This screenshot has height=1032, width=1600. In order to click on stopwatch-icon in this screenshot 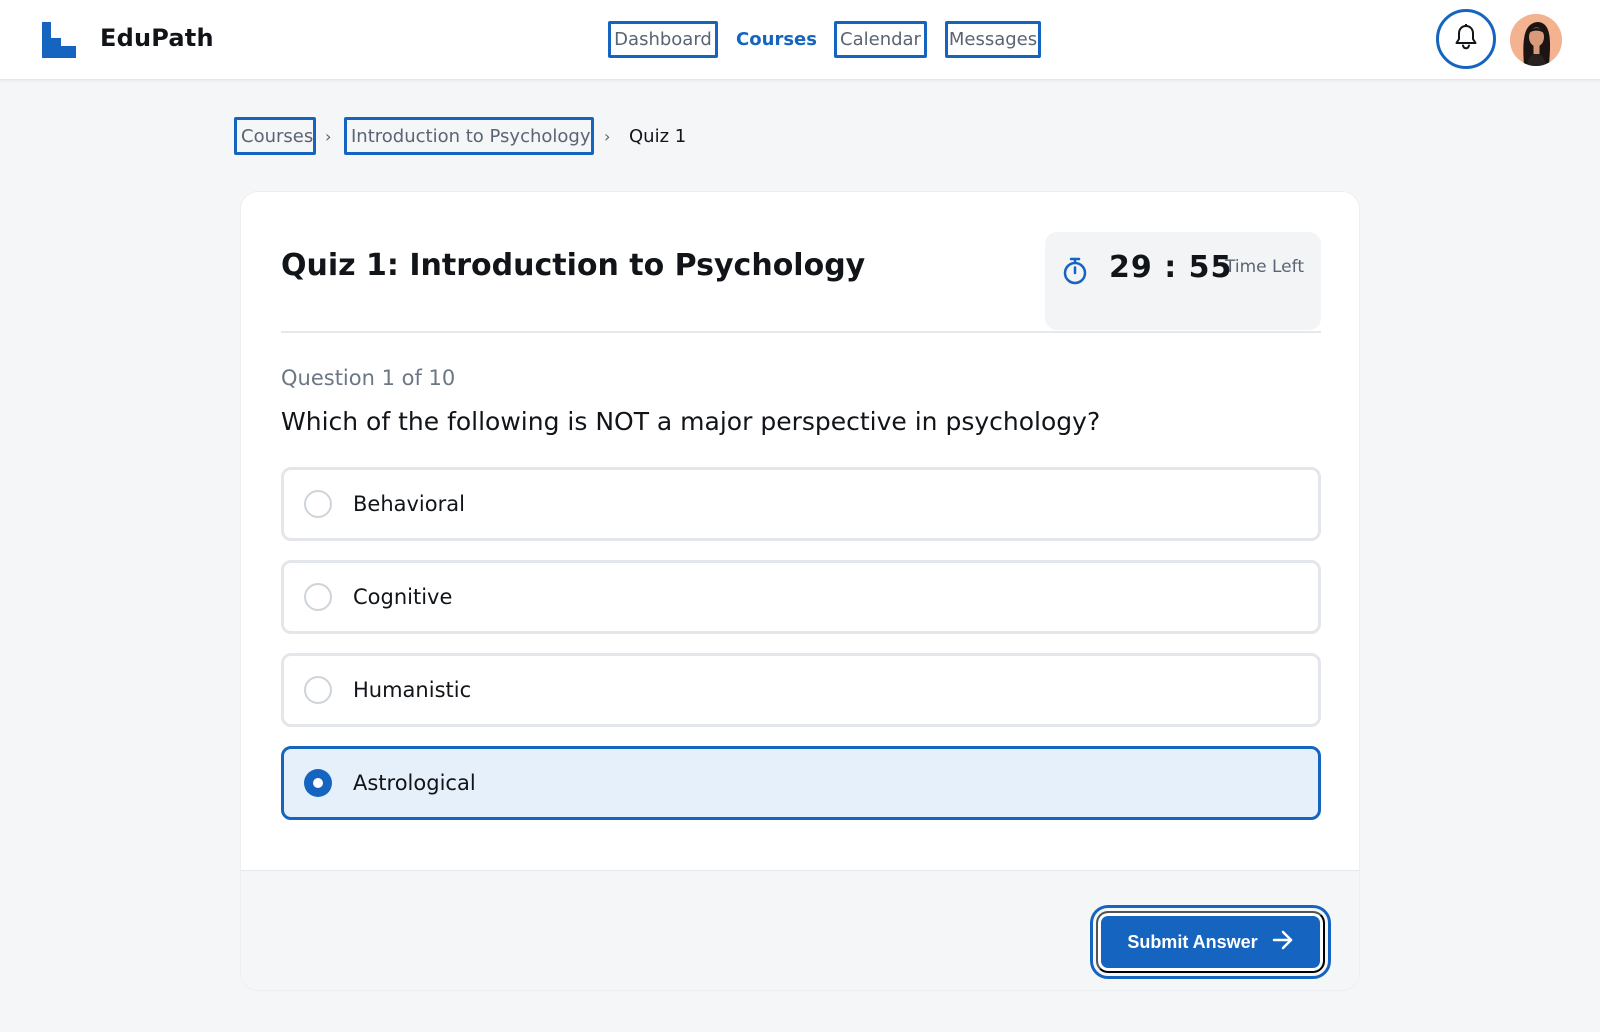, I will do `click(1075, 271)`.